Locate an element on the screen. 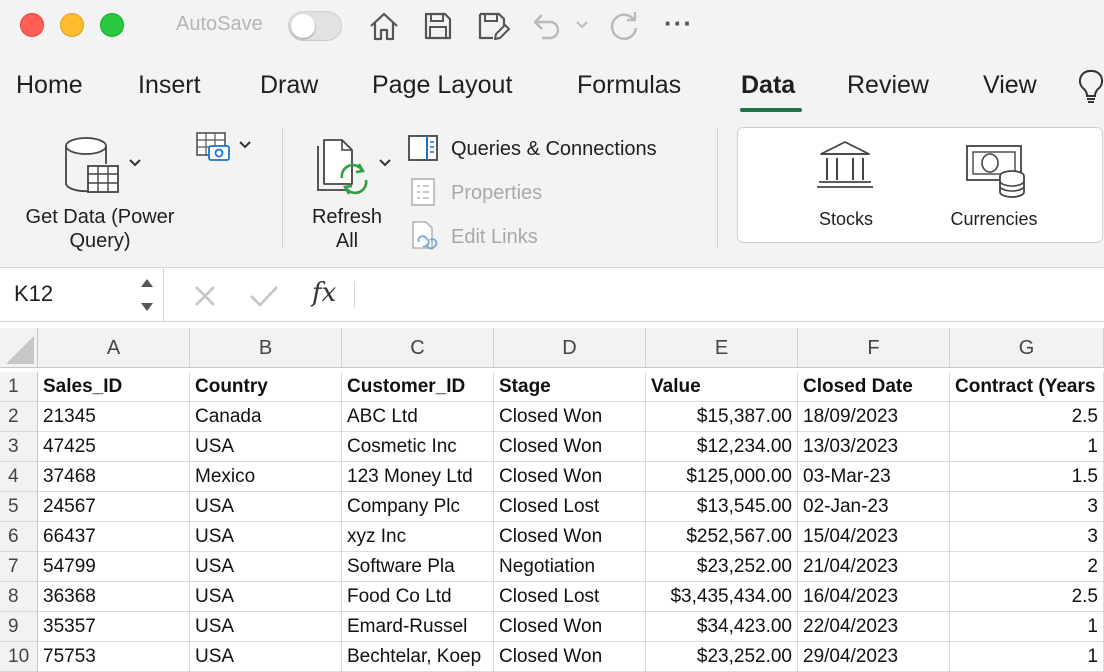  redo-icon is located at coordinates (624, 26).